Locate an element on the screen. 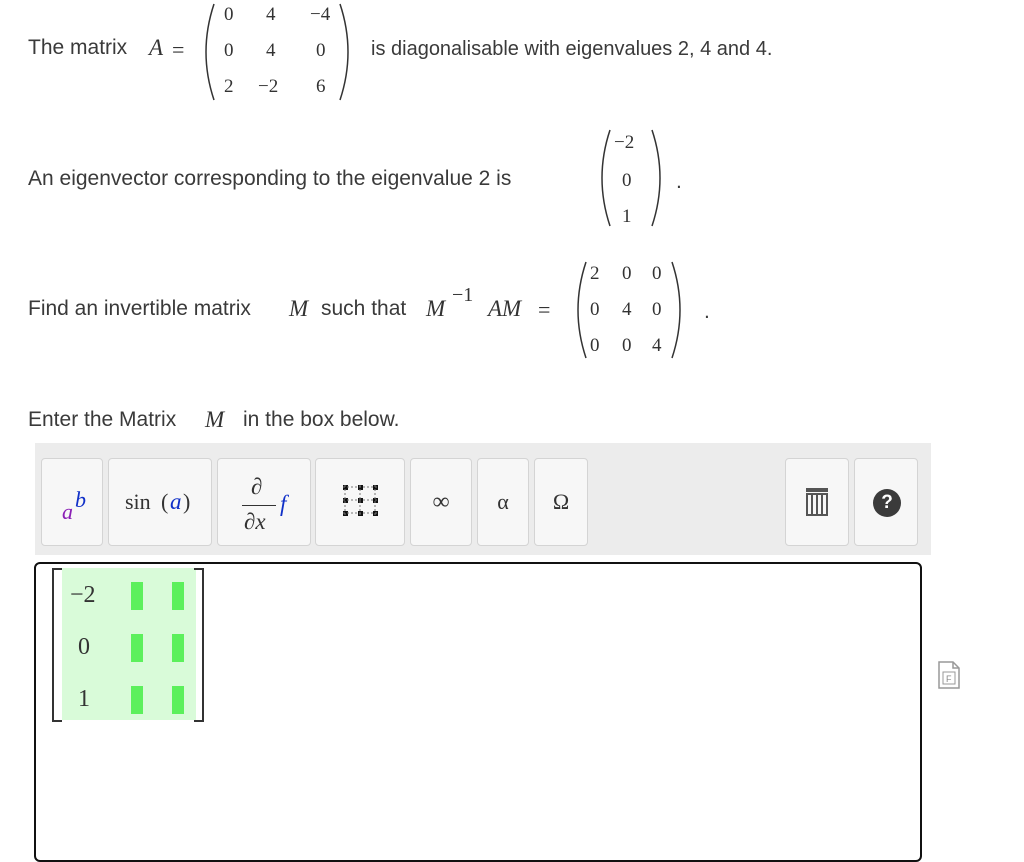  answer-entry: −2 is located at coordinates (83, 595).